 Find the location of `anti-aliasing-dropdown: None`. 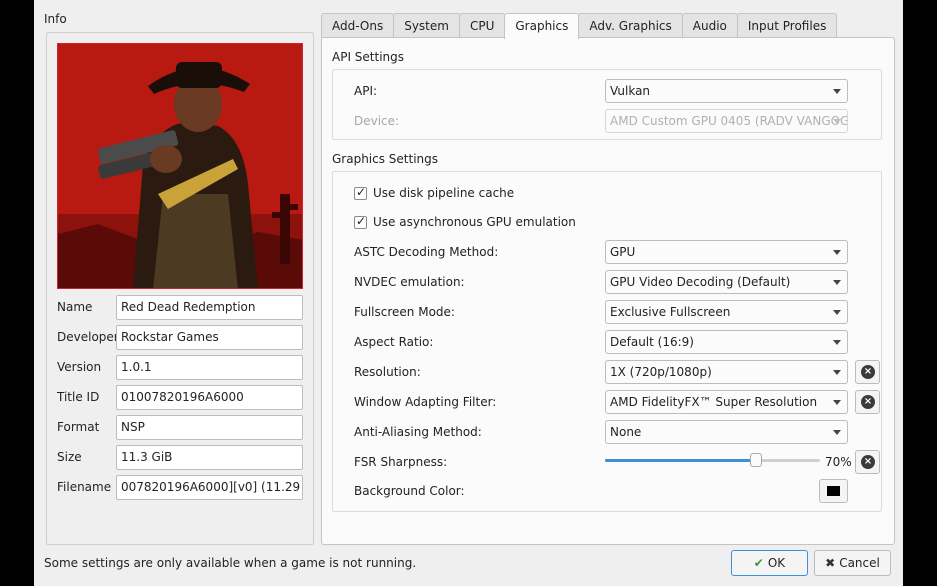

anti-aliasing-dropdown: None is located at coordinates (726, 432).